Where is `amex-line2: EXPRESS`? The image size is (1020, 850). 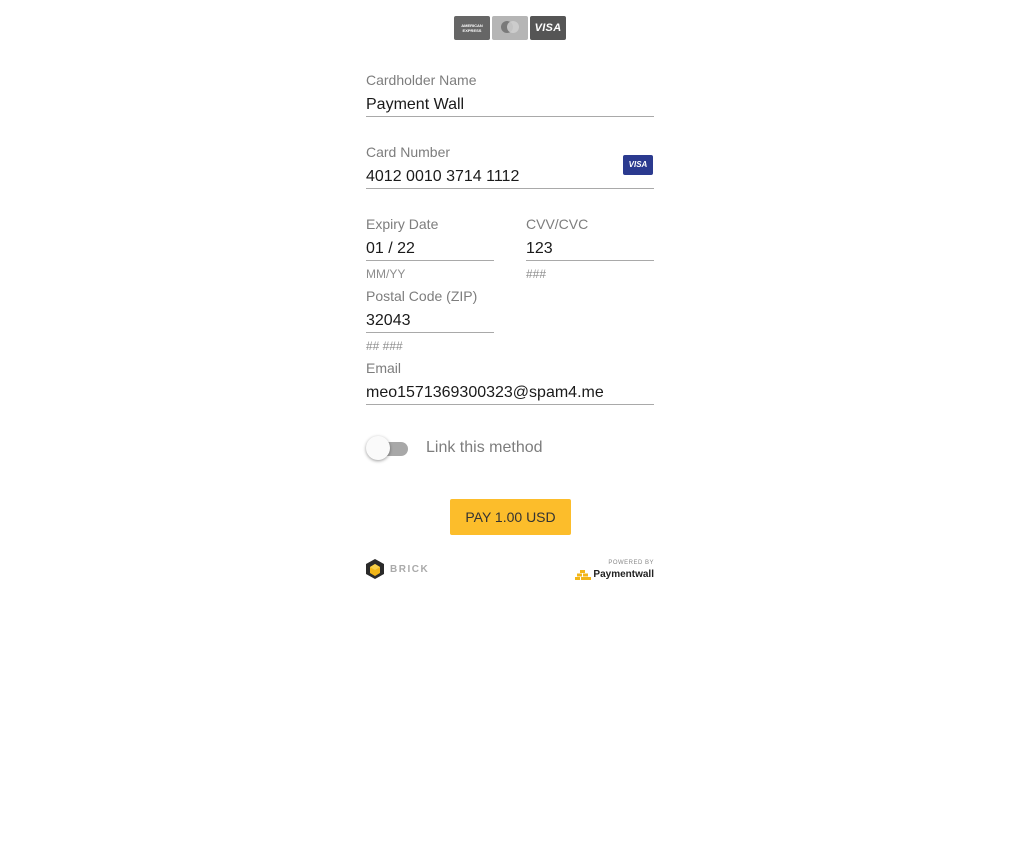 amex-line2: EXPRESS is located at coordinates (472, 30).